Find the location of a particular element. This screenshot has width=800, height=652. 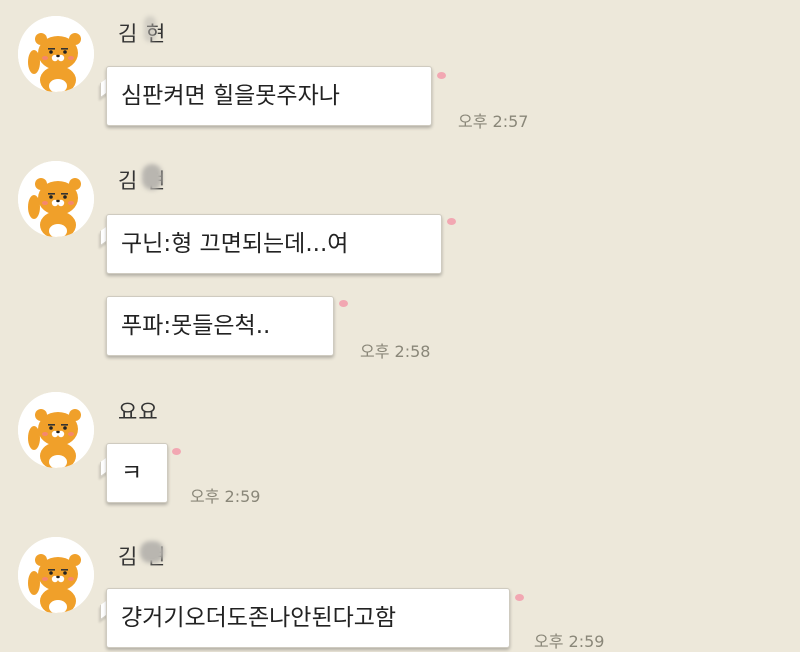

message-bubble: ㅋ is located at coordinates (137, 473).